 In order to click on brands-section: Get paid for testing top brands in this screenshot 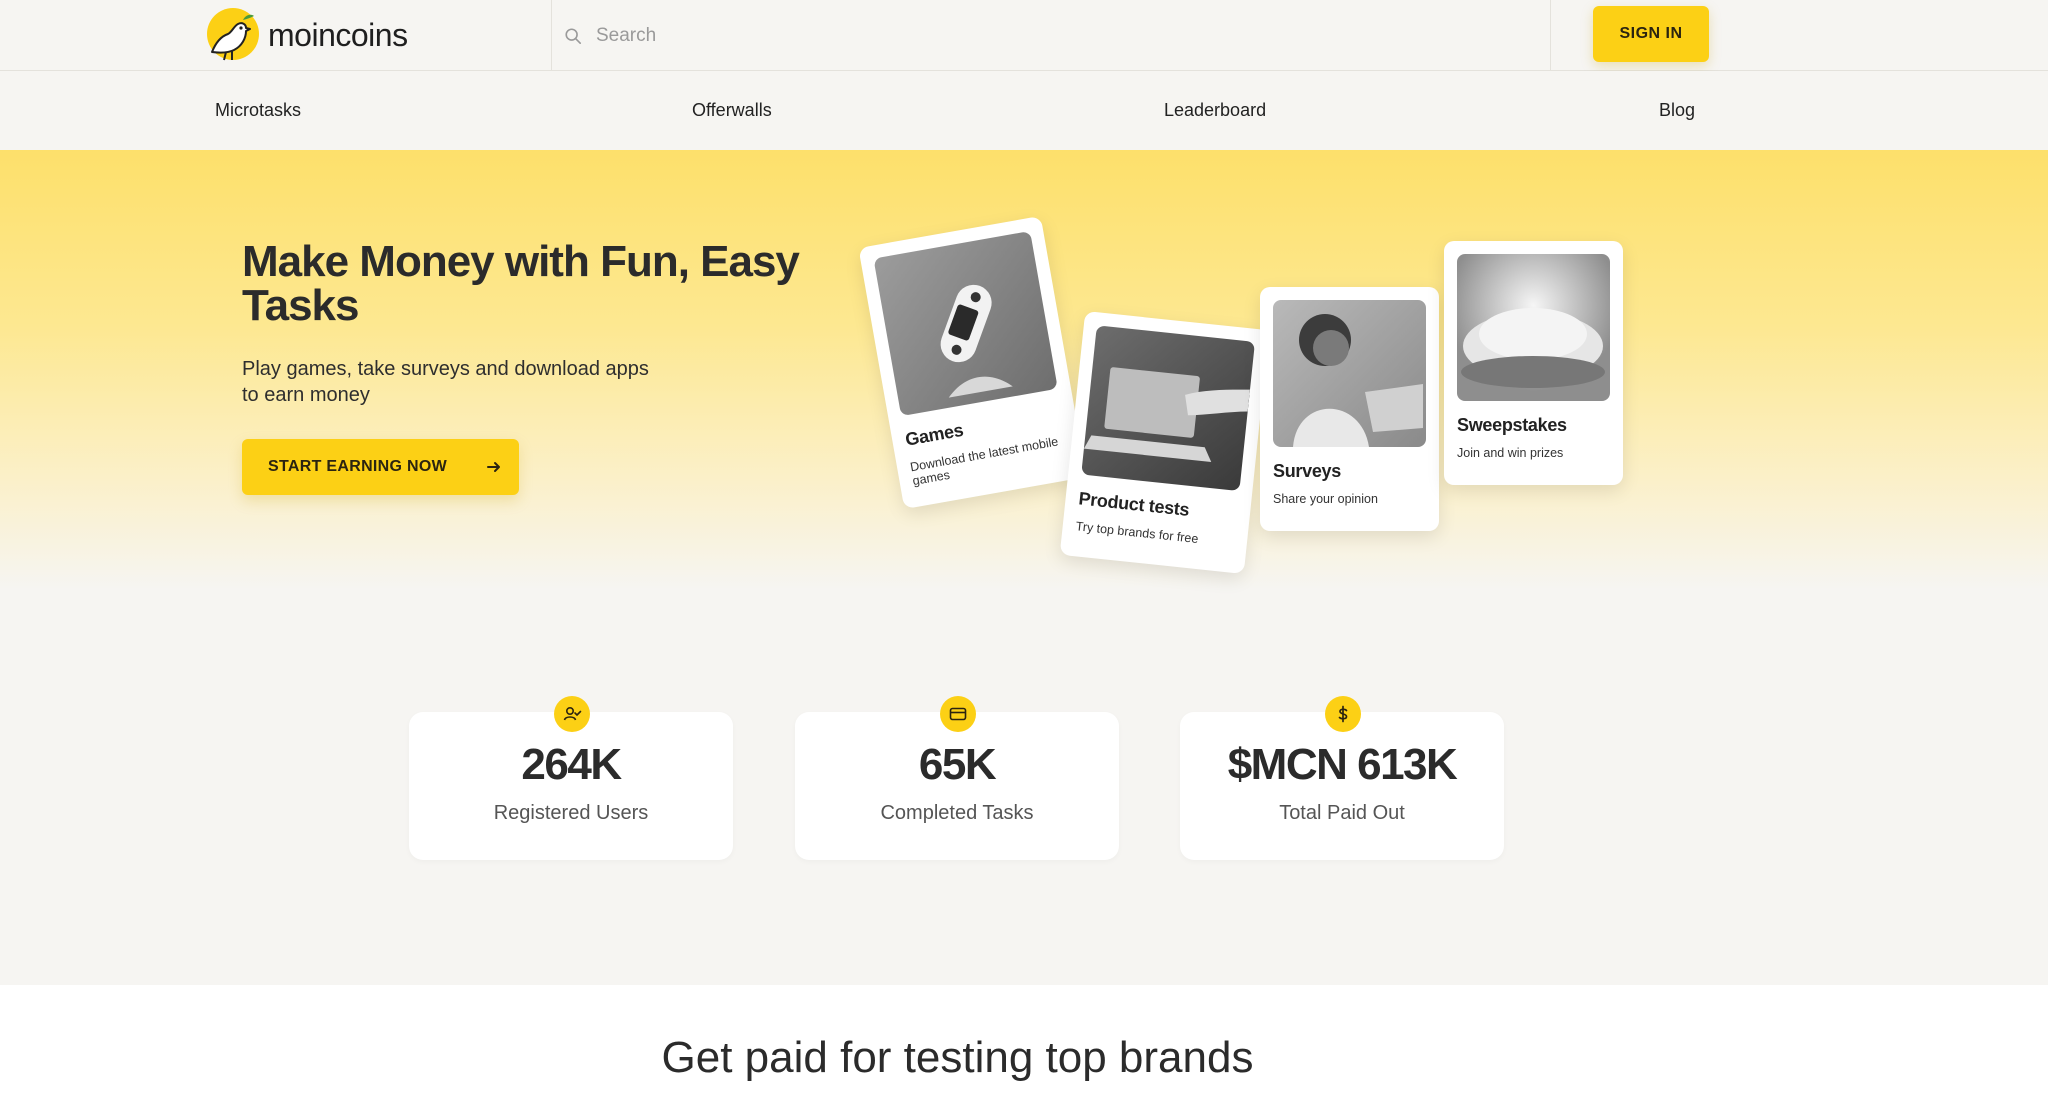, I will do `click(1024, 1048)`.